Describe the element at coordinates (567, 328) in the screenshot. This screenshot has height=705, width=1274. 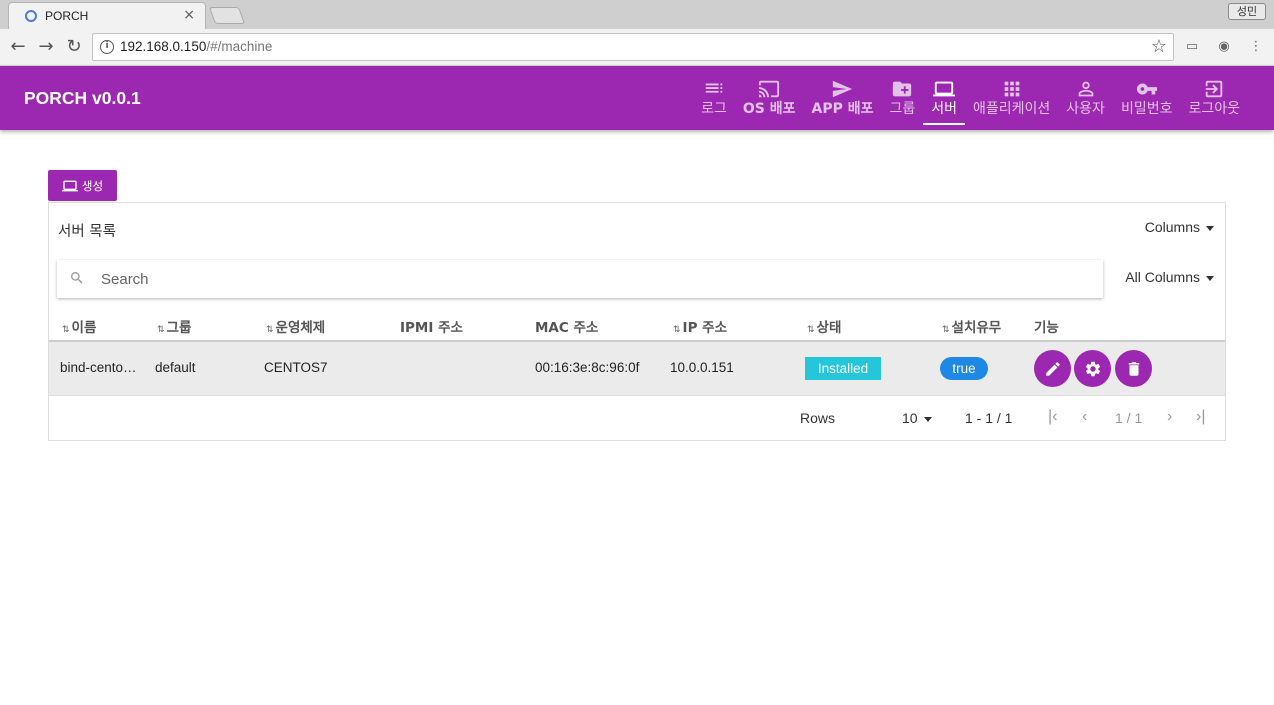
I see `header-mac: MAC 주소` at that location.